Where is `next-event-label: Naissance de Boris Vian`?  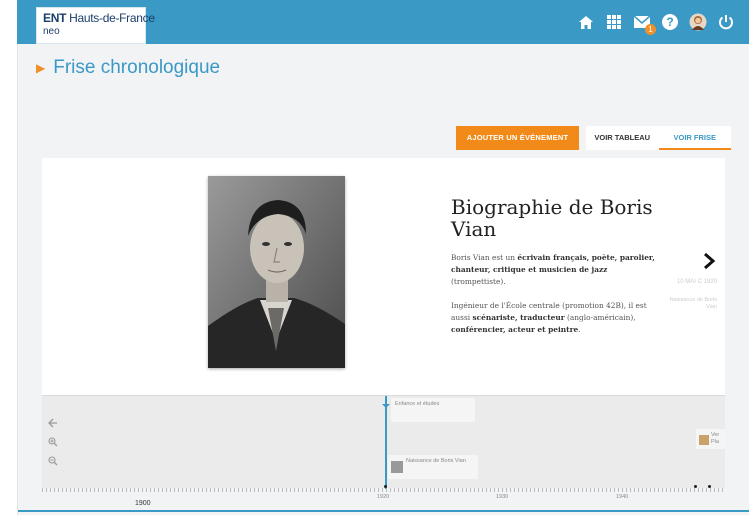 next-event-label: Naissance de Boris Vian is located at coordinates (693, 303).